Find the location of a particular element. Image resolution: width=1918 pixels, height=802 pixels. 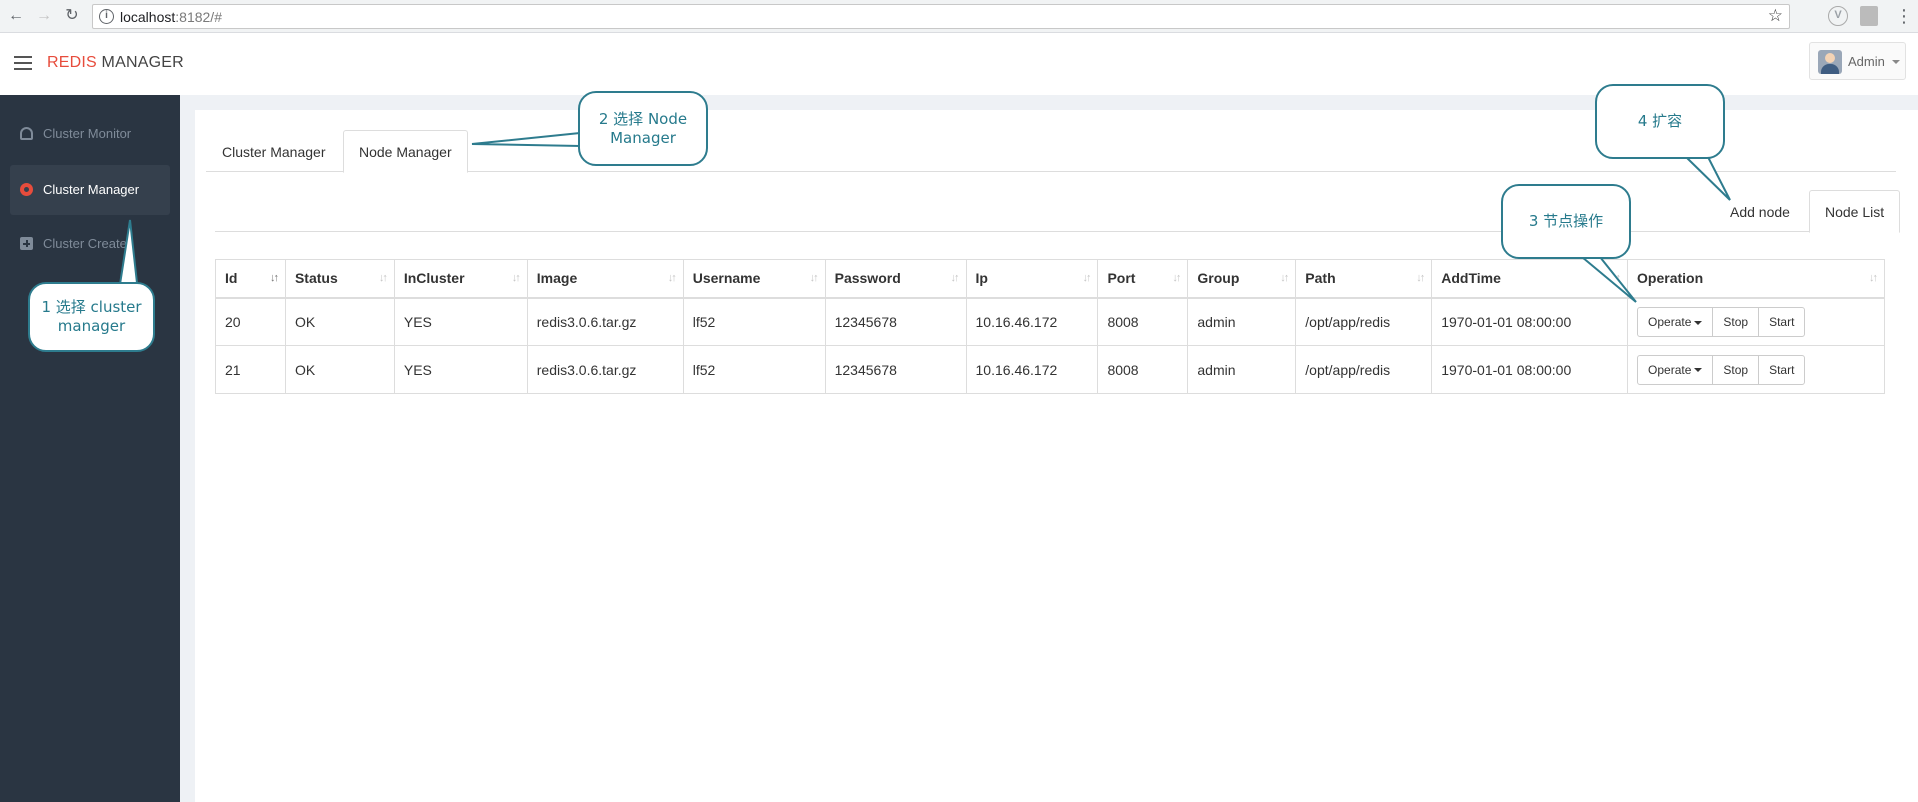

callout-1: 1 选择 cluster manager is located at coordinates (91, 317).